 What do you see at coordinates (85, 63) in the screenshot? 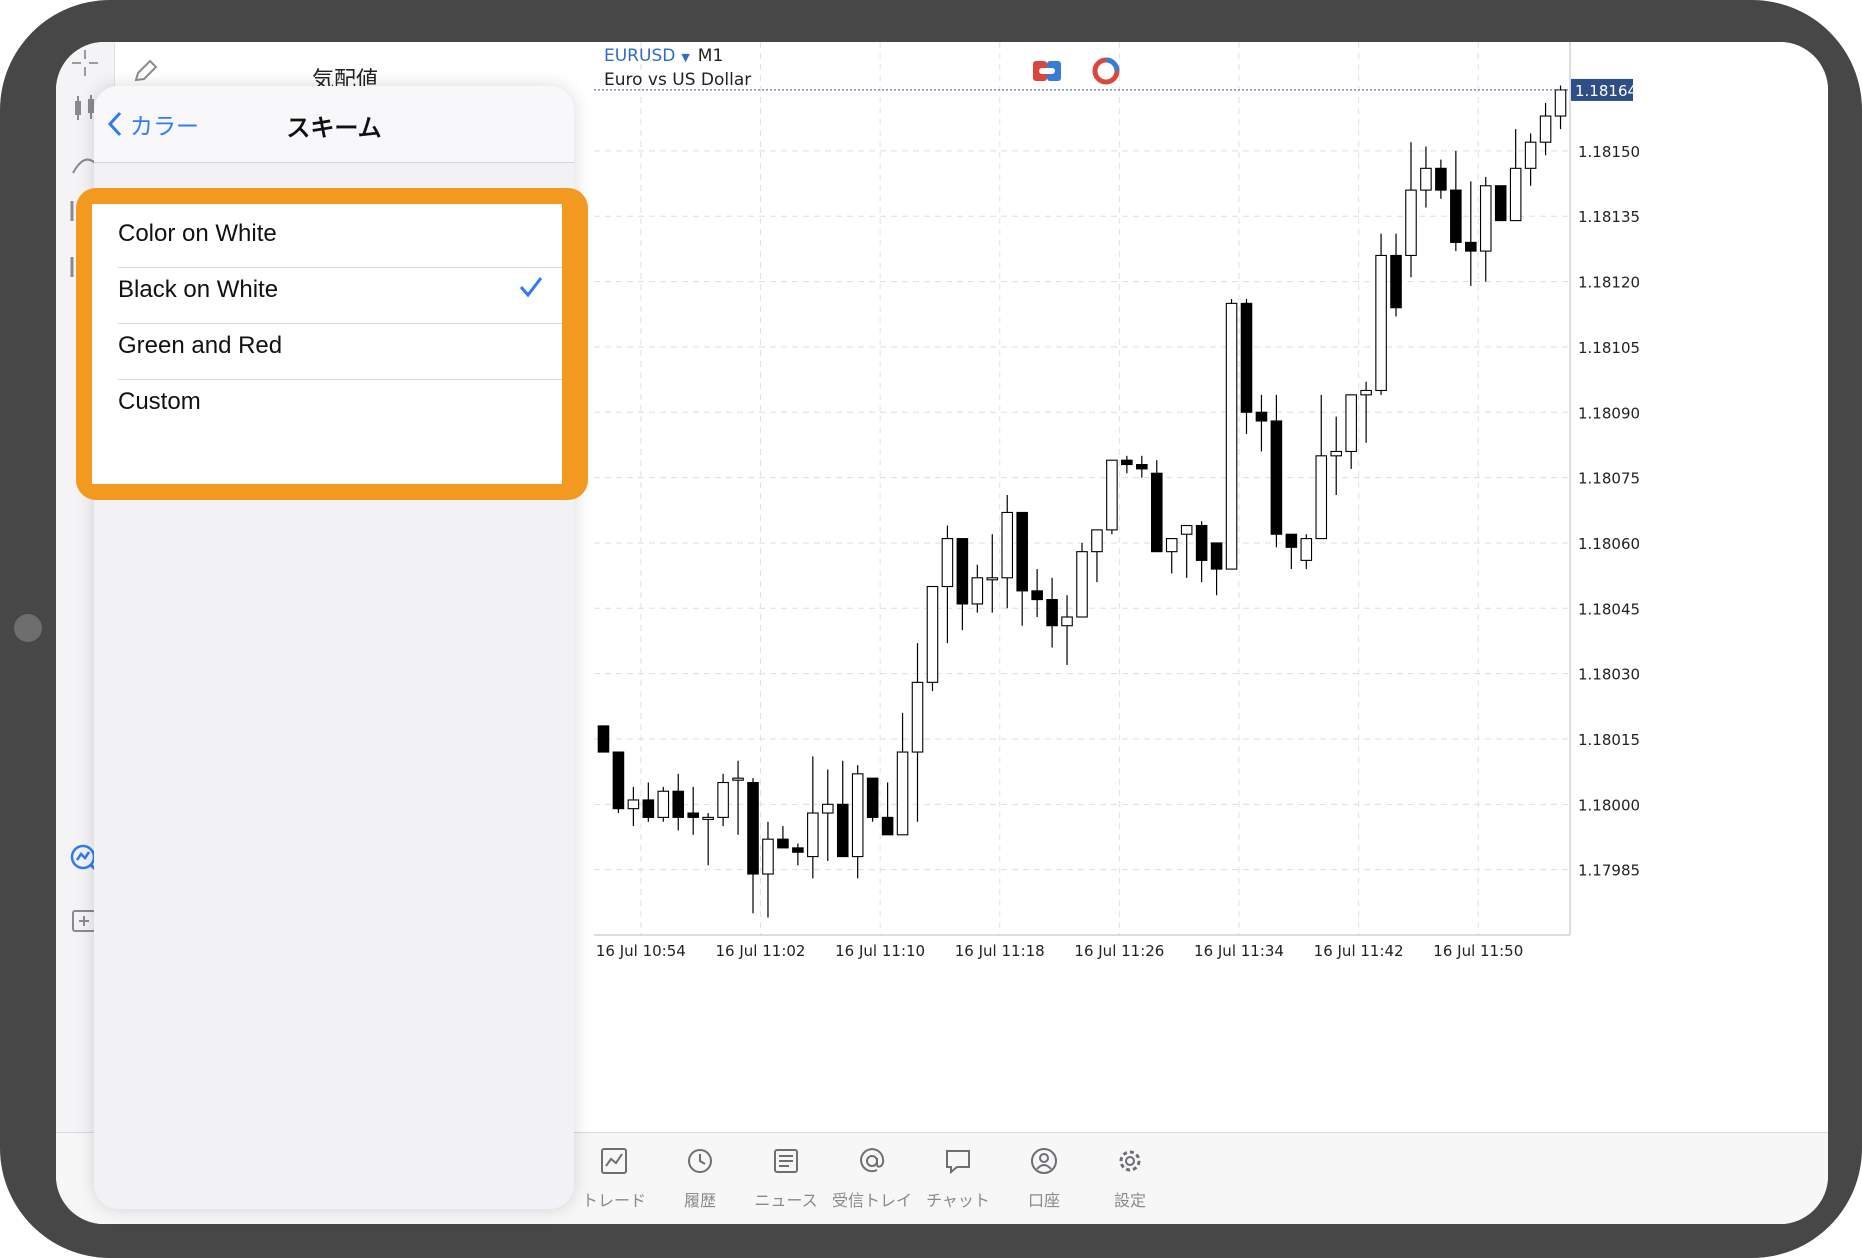
I see `crosshair-icon` at bounding box center [85, 63].